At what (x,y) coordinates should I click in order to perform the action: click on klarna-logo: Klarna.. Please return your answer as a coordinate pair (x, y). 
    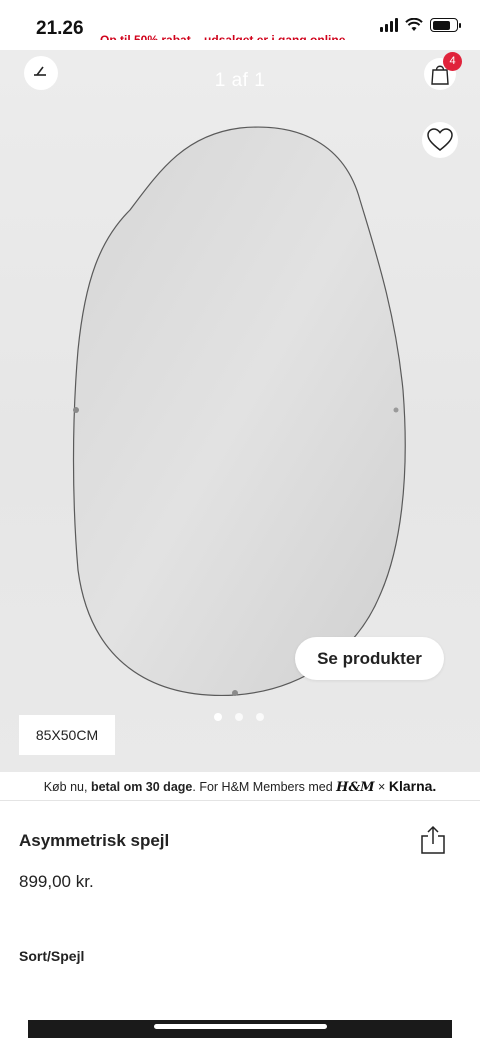
    Looking at the image, I should click on (412, 786).